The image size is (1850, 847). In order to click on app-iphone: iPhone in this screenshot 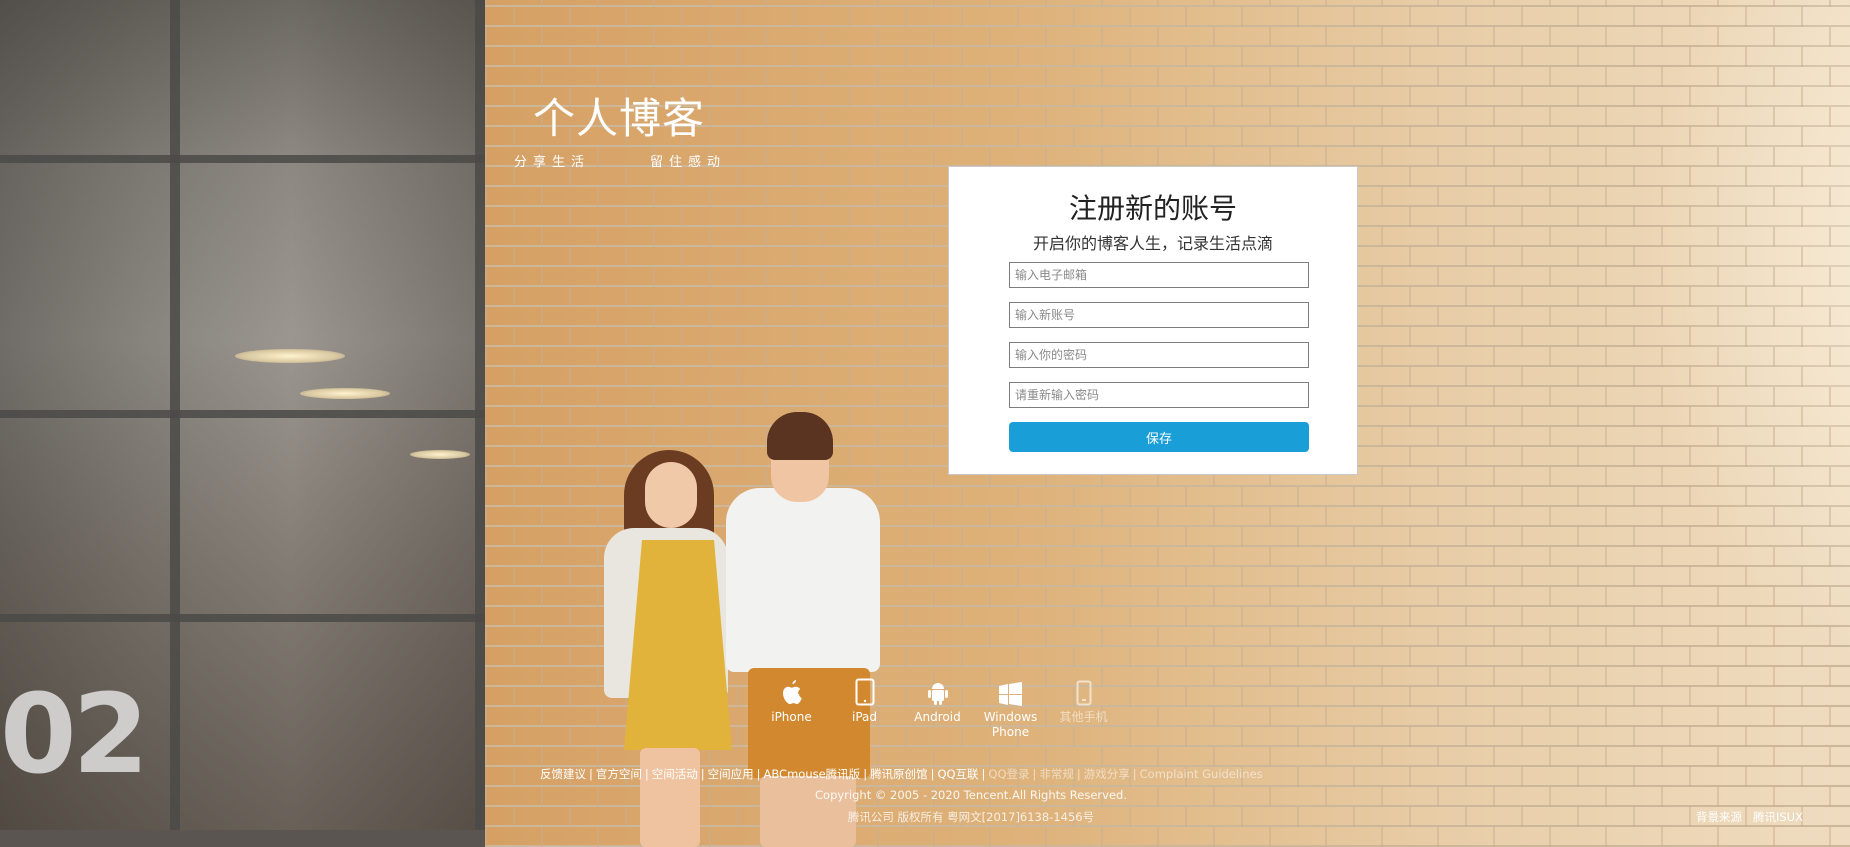, I will do `click(791, 708)`.